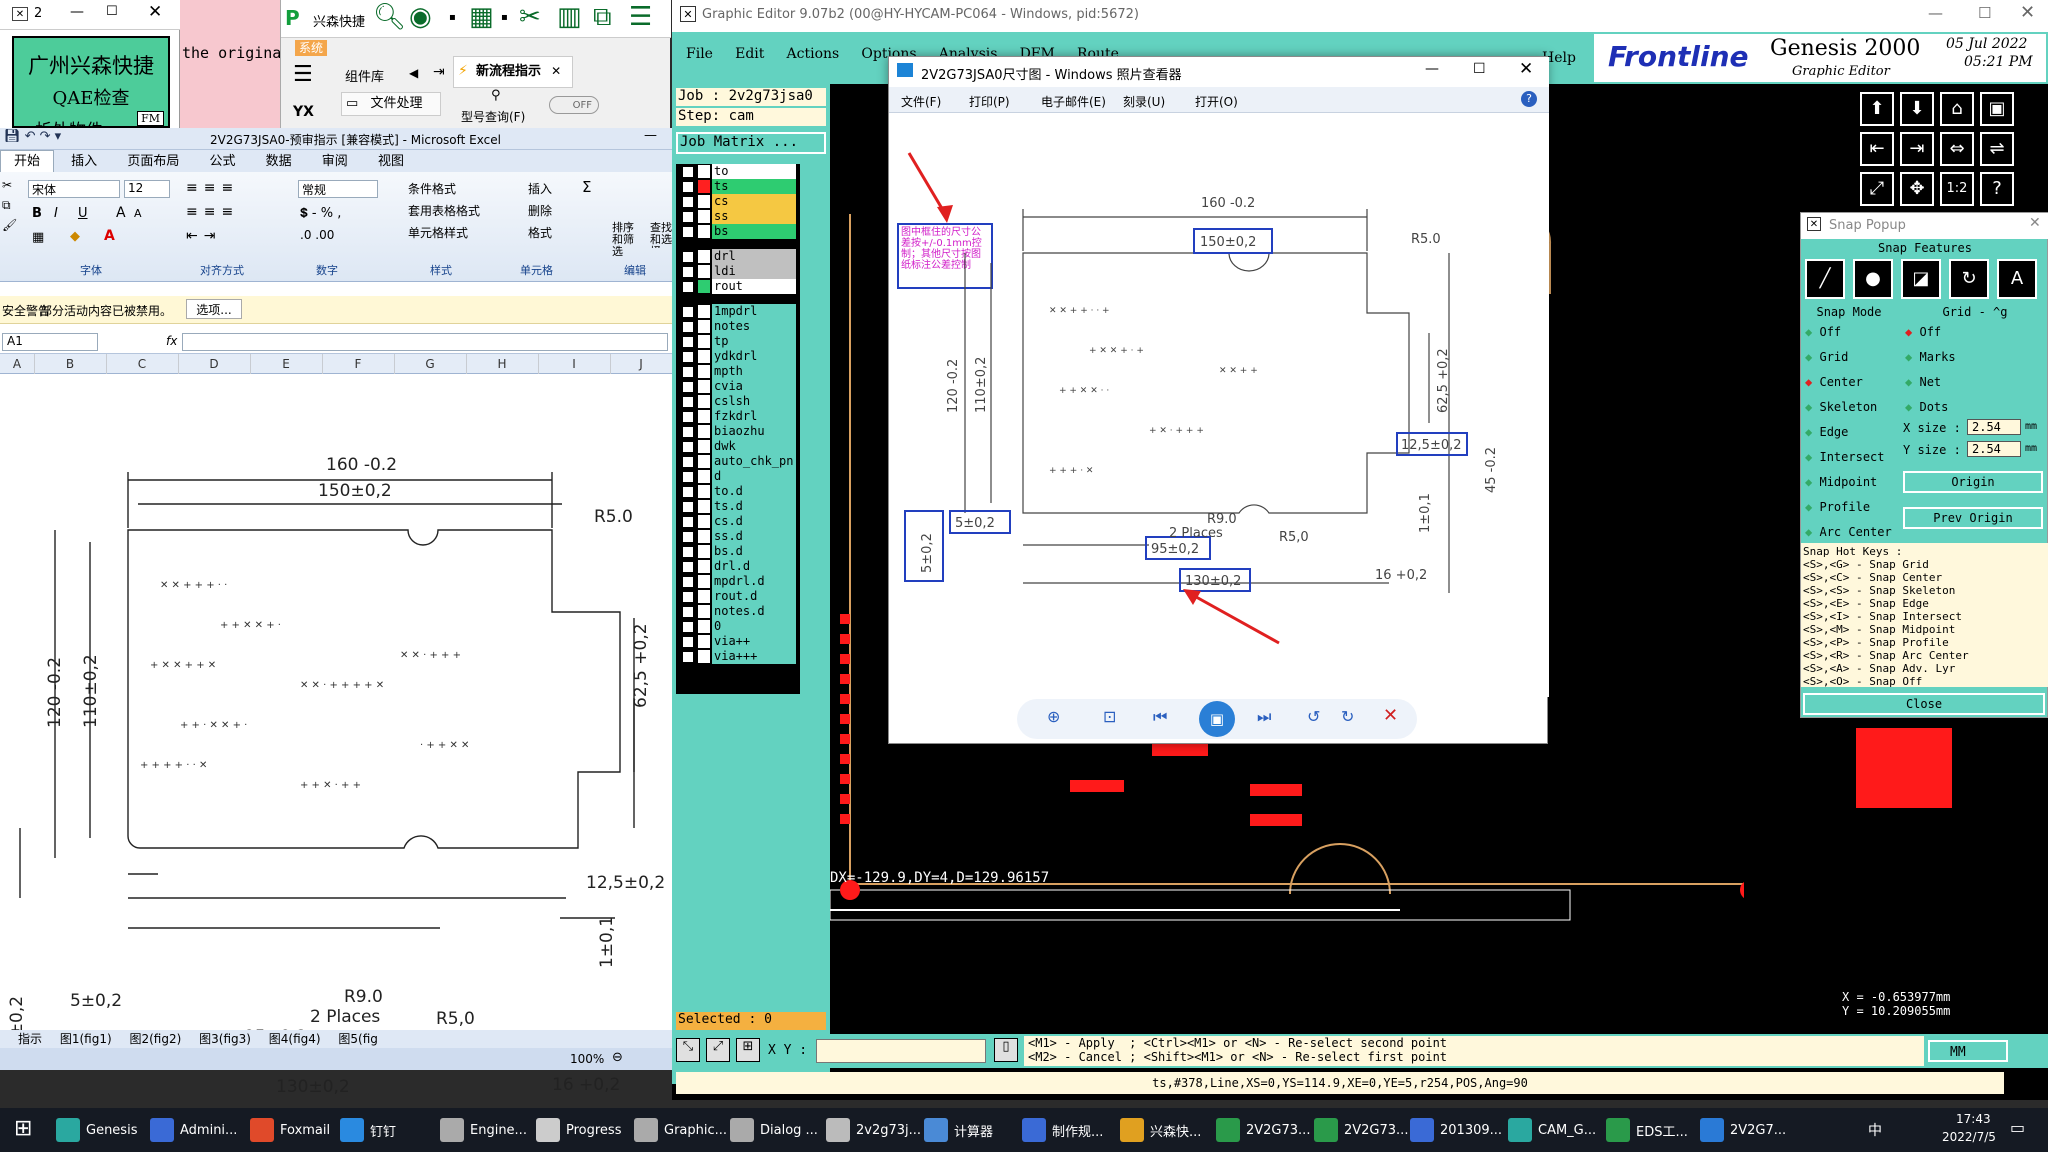  Describe the element at coordinates (1264, 717) in the screenshot. I see `next-icon: ⏭` at that location.